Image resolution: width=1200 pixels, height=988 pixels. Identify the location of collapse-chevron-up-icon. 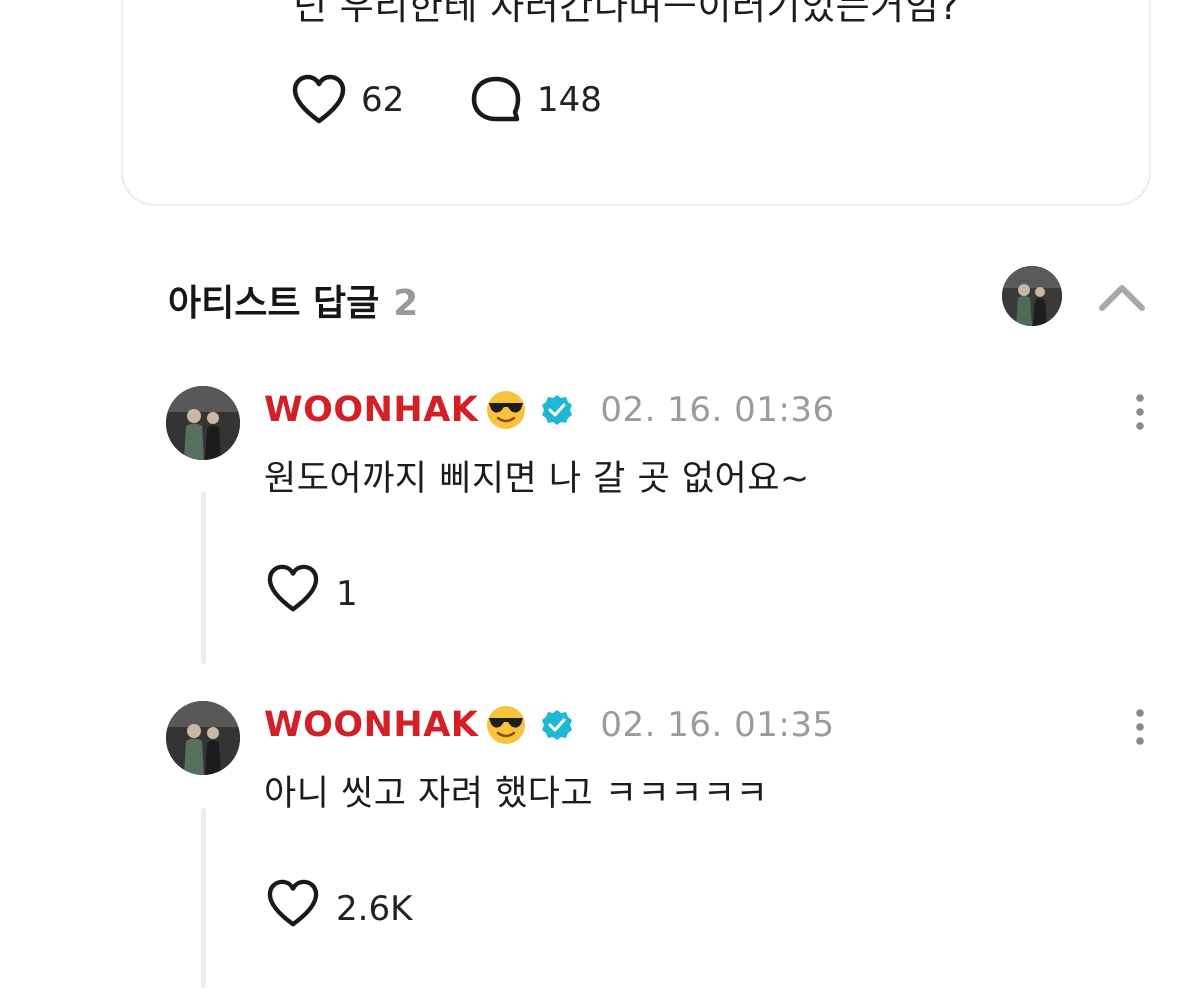
(1122, 296).